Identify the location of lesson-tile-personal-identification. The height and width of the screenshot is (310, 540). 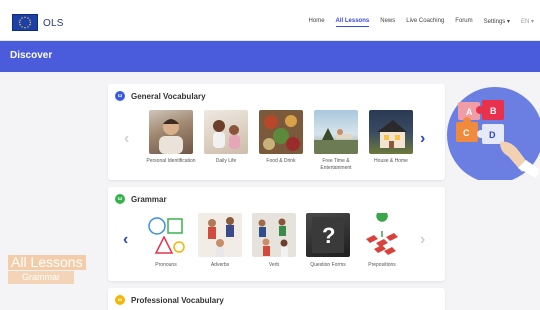
(171, 132).